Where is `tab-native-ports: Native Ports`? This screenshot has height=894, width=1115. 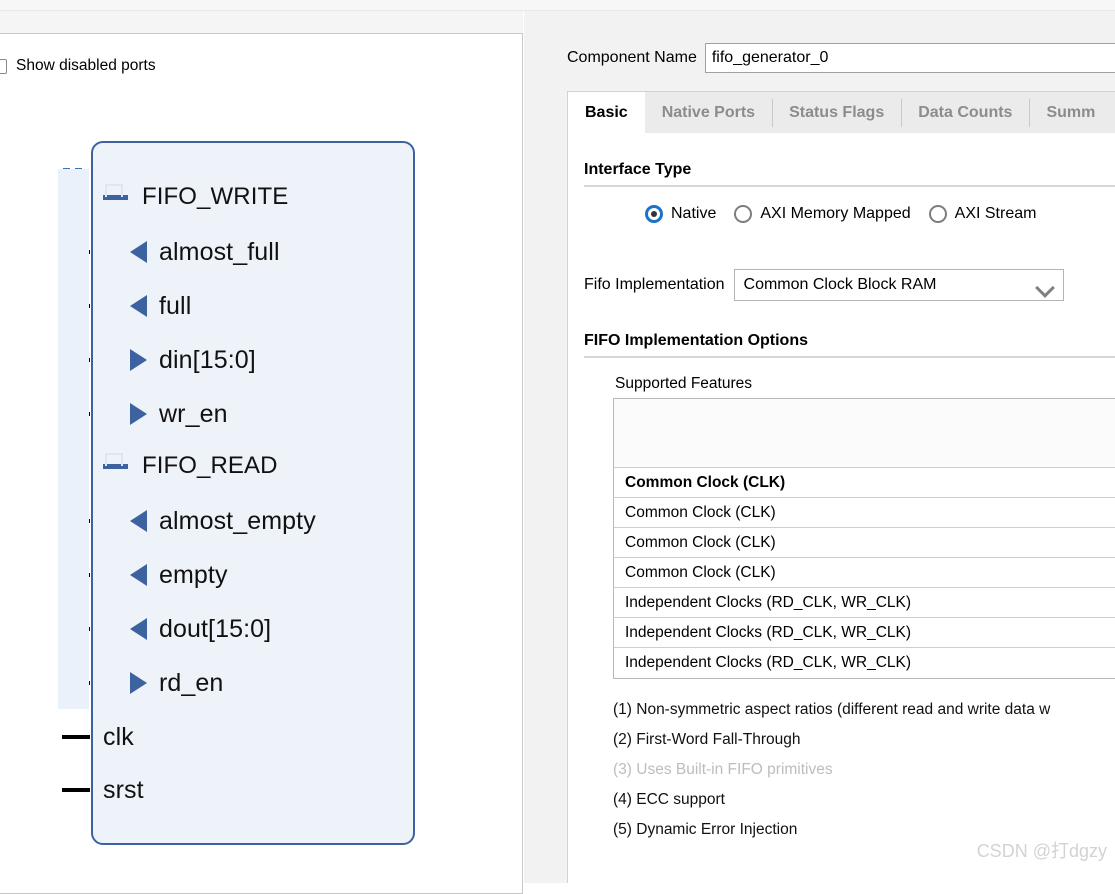
tab-native-ports: Native Ports is located at coordinates (708, 113).